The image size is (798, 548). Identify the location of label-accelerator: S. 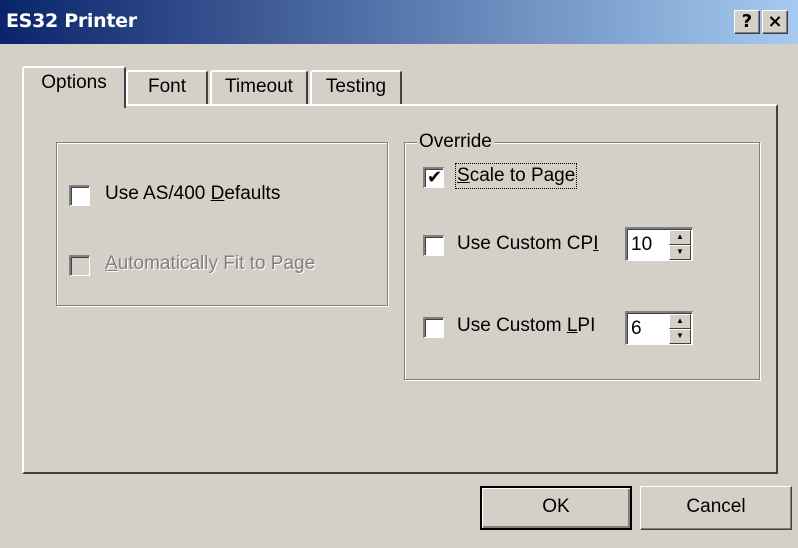
(463, 175).